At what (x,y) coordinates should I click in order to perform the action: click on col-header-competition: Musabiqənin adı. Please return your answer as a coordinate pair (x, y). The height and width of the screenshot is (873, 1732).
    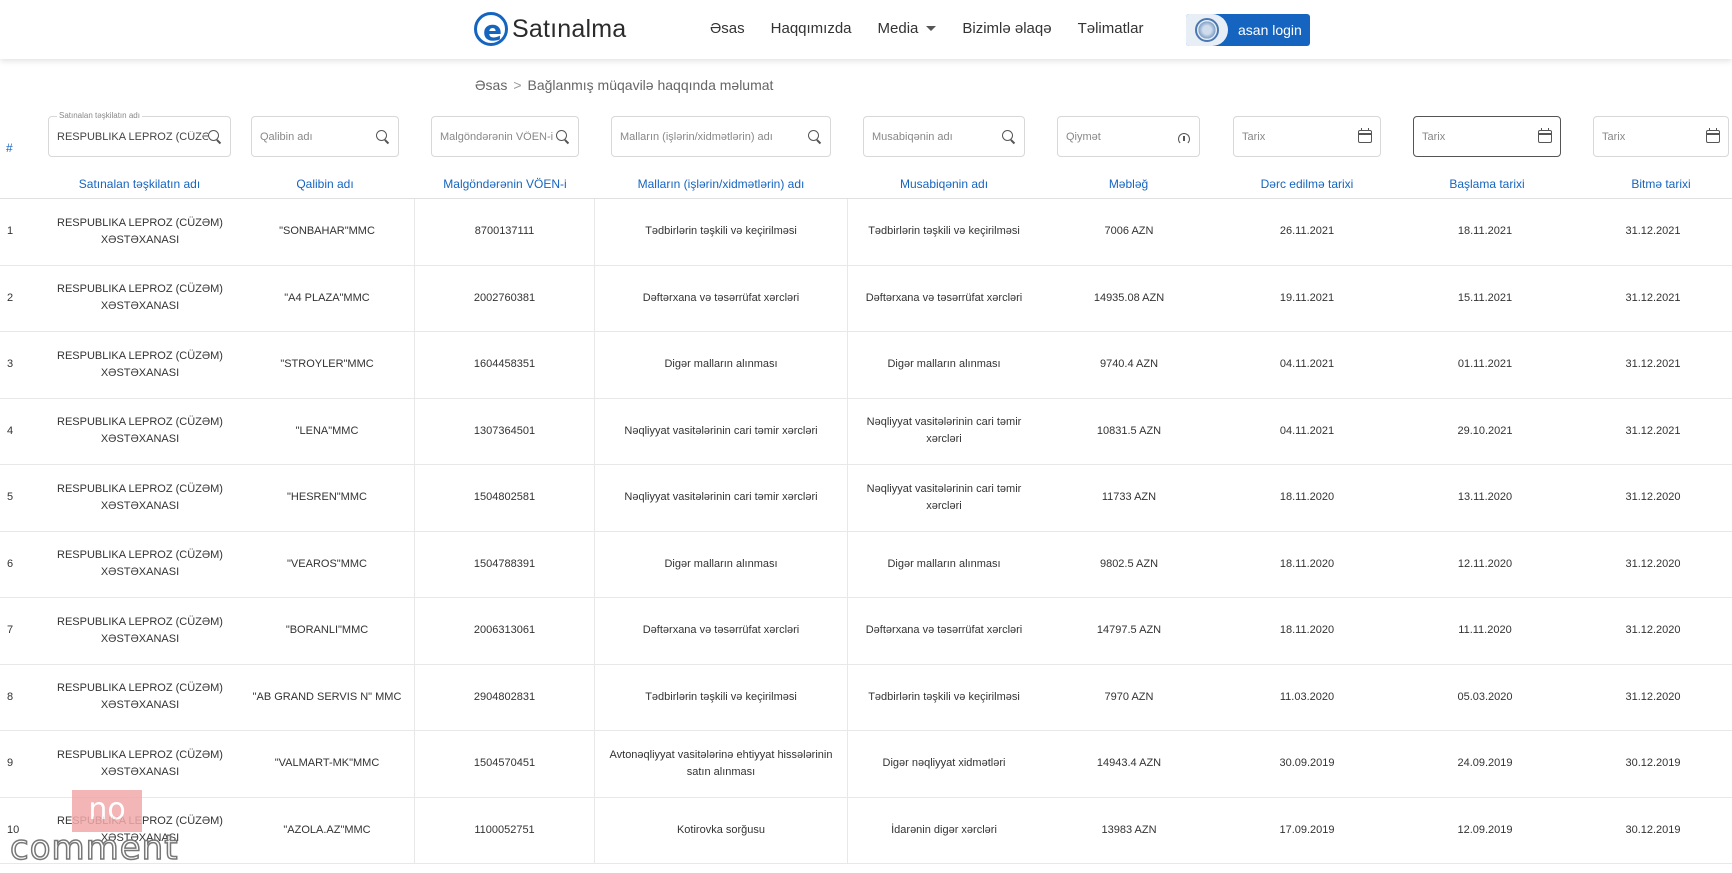
    Looking at the image, I should click on (944, 184).